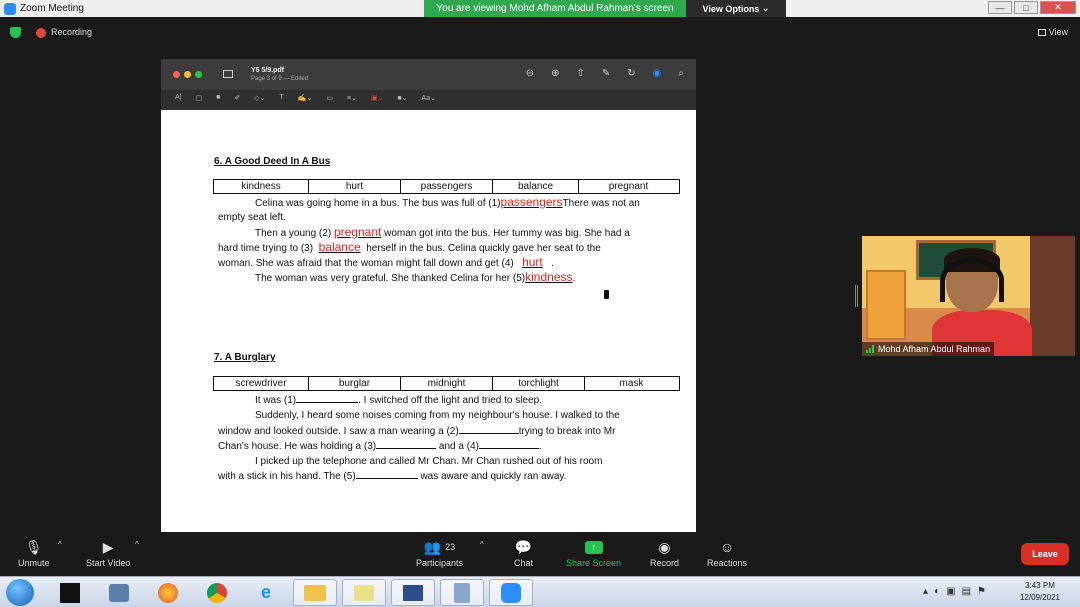 The width and height of the screenshot is (1080, 607). Describe the element at coordinates (981, 591) in the screenshot. I see `action-center-icon: ⚑` at that location.